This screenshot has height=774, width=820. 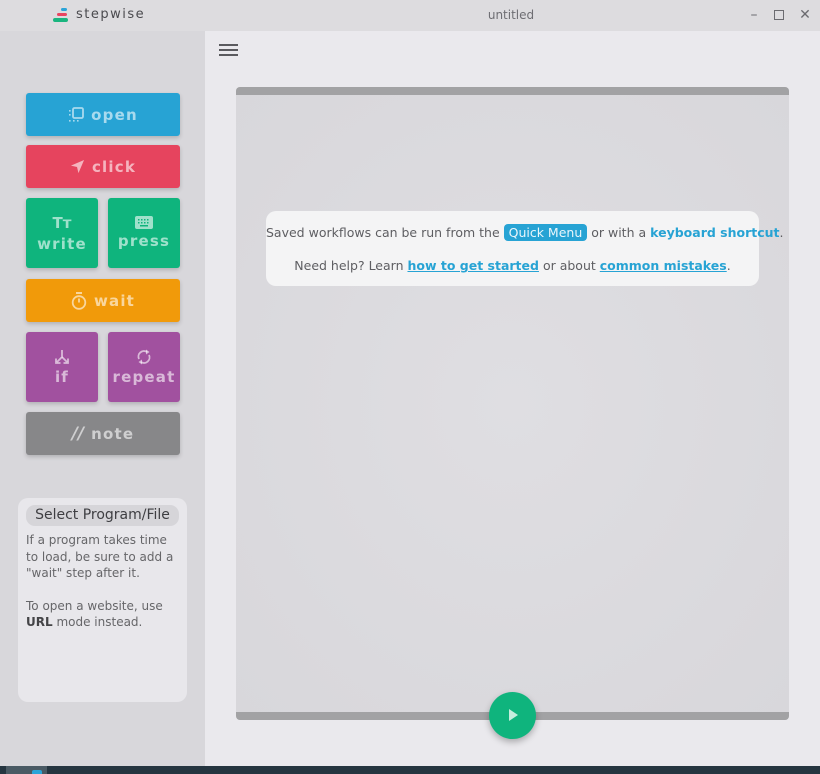 What do you see at coordinates (569, 265) in the screenshot?
I see `tip-text: or about` at bounding box center [569, 265].